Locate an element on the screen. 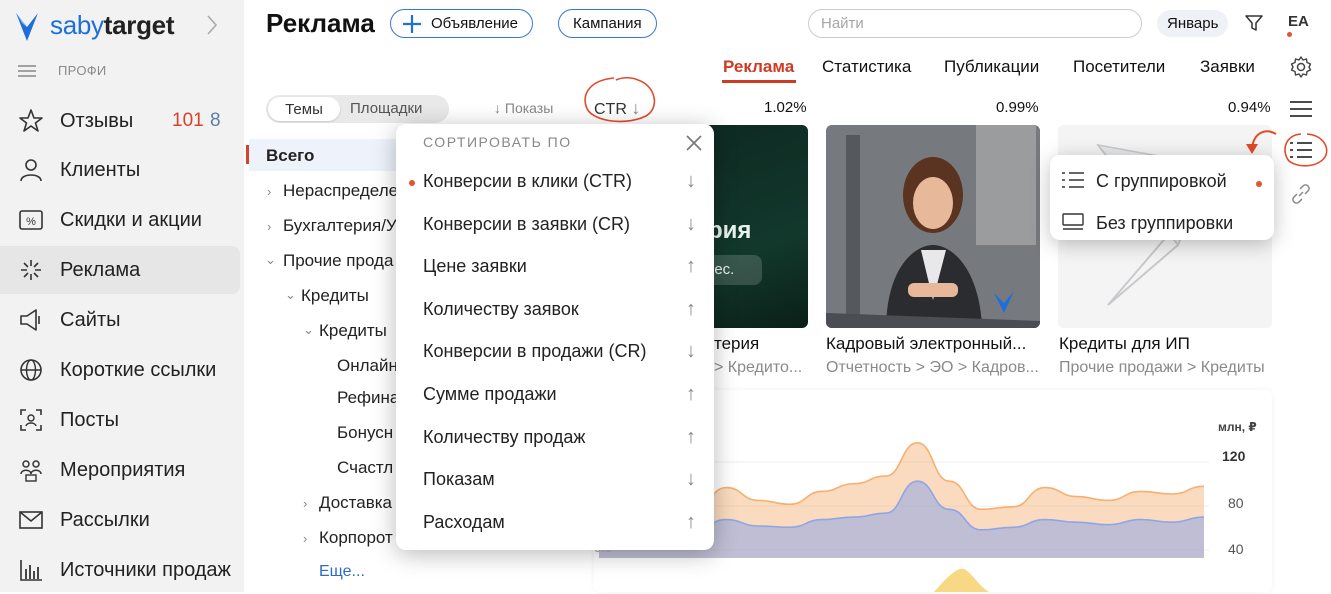 This screenshot has height=594, width=1331. chevron-right-icon is located at coordinates (212, 25).